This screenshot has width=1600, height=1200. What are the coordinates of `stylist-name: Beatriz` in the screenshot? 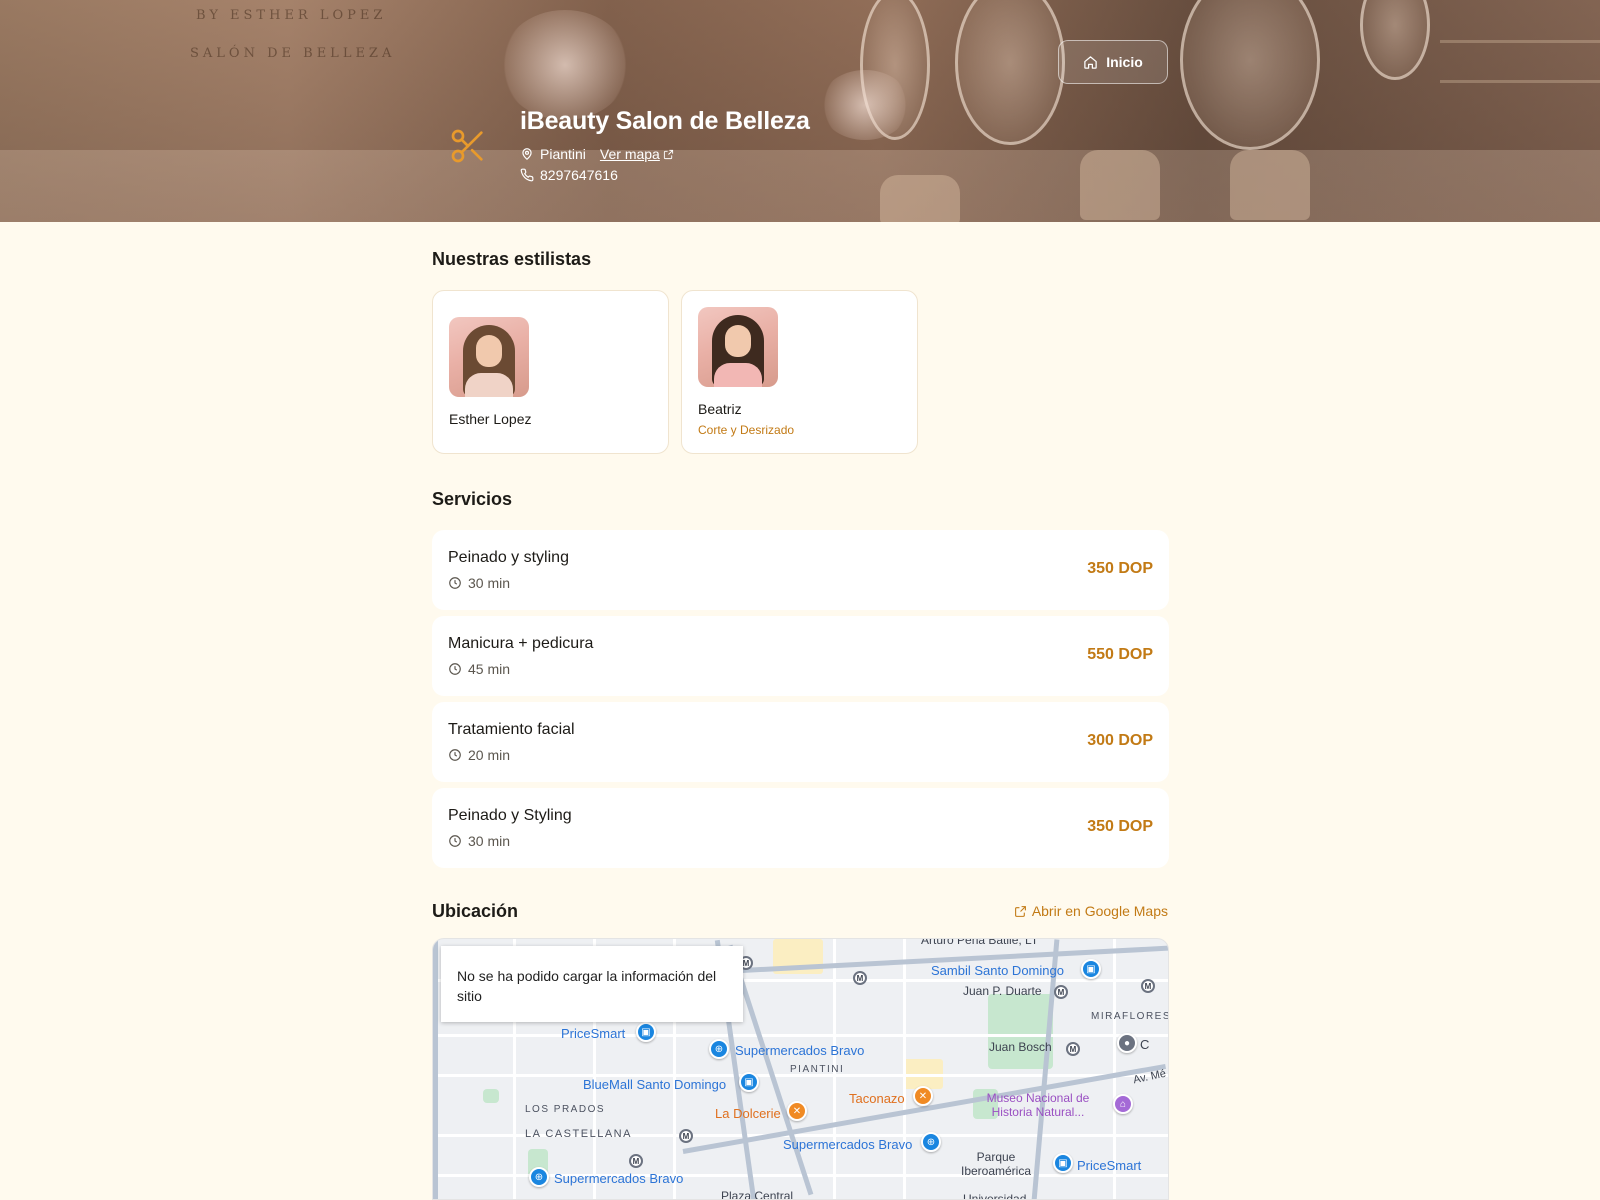 It's located at (720, 409).